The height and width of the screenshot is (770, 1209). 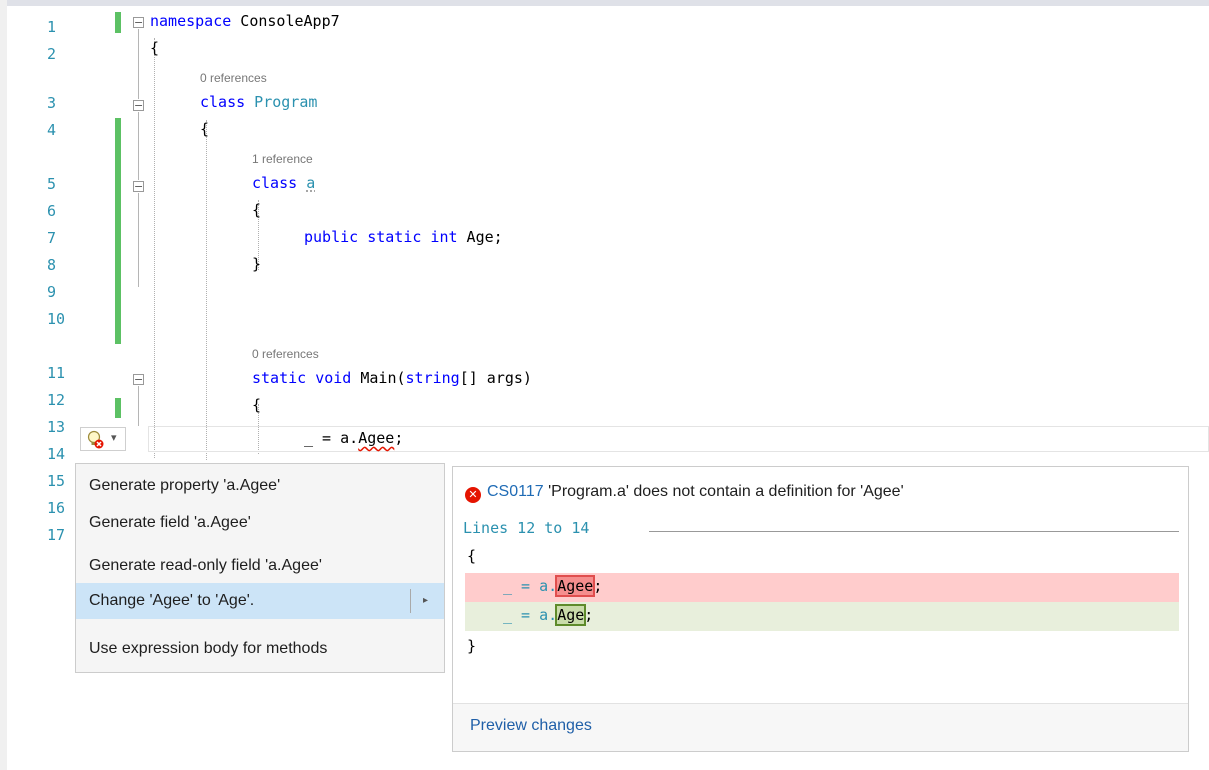 I want to click on menu-item-generate-readonly-field: Generate read-only field 'a.Agee', so click(x=260, y=566).